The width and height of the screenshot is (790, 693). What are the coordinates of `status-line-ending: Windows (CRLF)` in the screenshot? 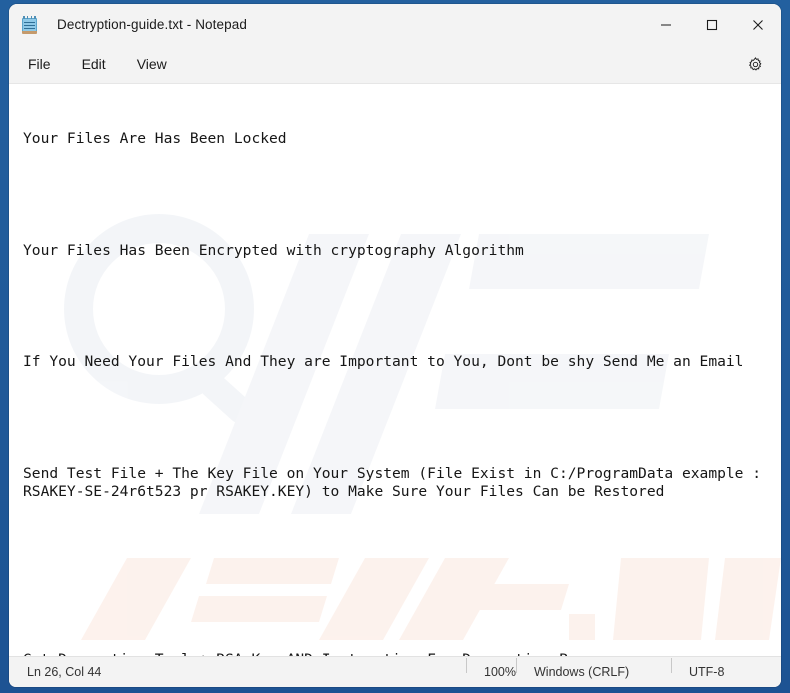 It's located at (572, 672).